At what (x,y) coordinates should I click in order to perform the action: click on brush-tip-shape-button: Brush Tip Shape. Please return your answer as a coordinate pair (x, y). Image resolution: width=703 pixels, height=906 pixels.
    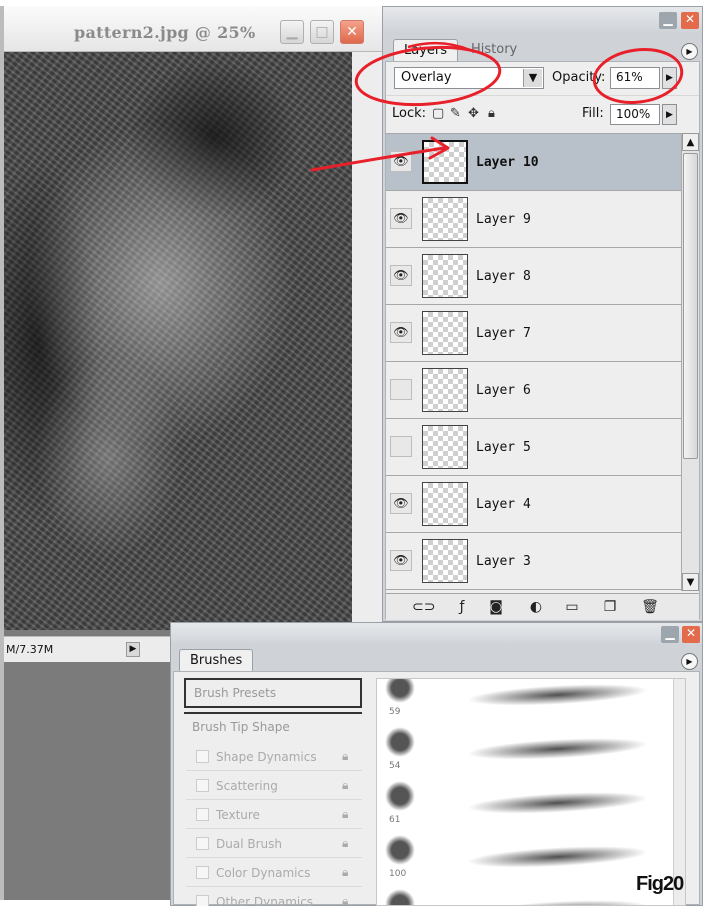
    Looking at the image, I should click on (273, 727).